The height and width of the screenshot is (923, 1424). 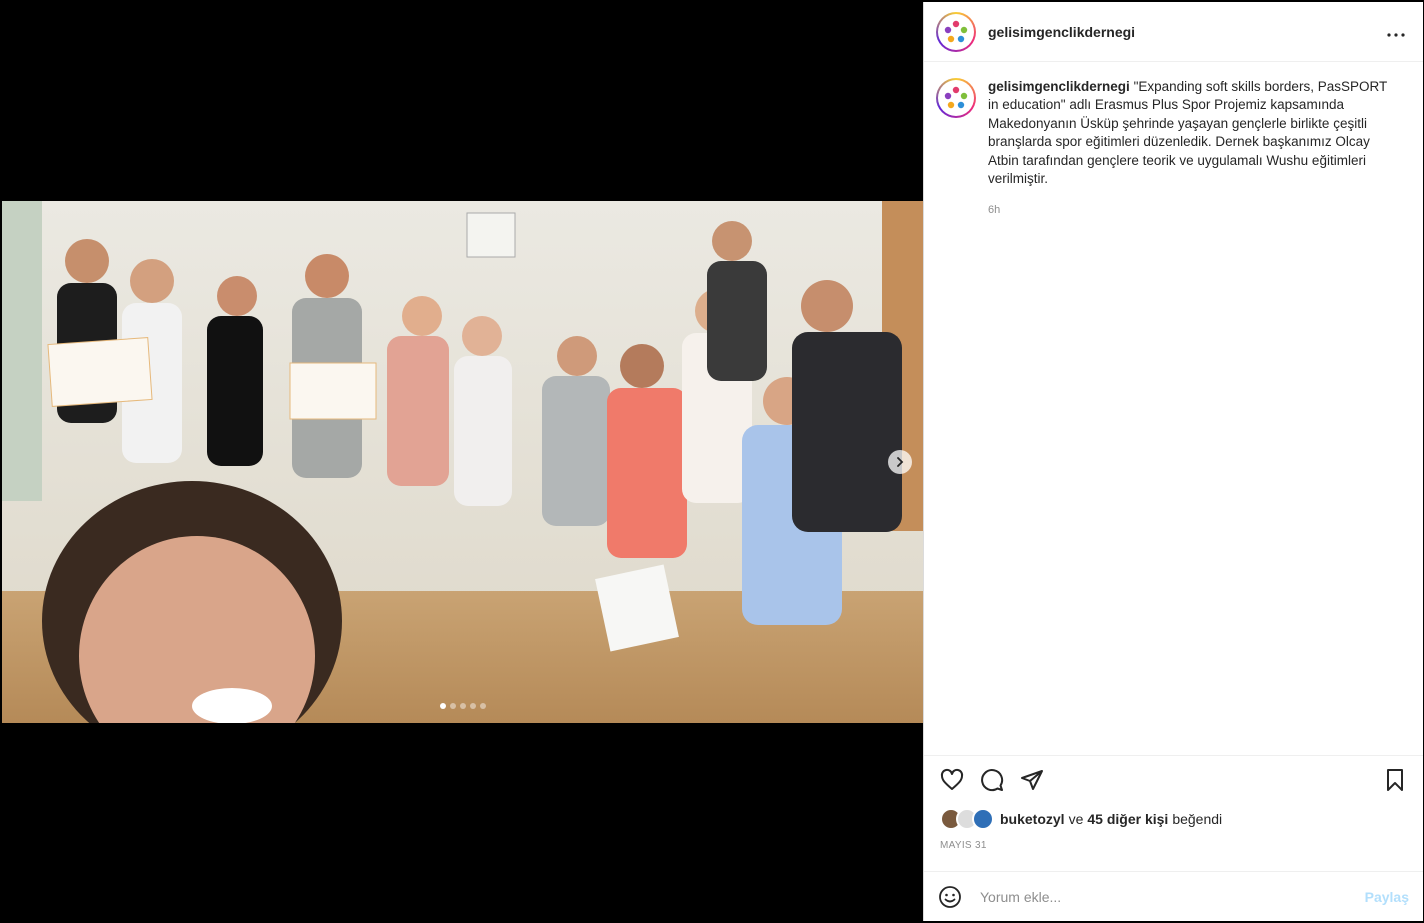 I want to click on likes-connector: ve, so click(x=1076, y=819).